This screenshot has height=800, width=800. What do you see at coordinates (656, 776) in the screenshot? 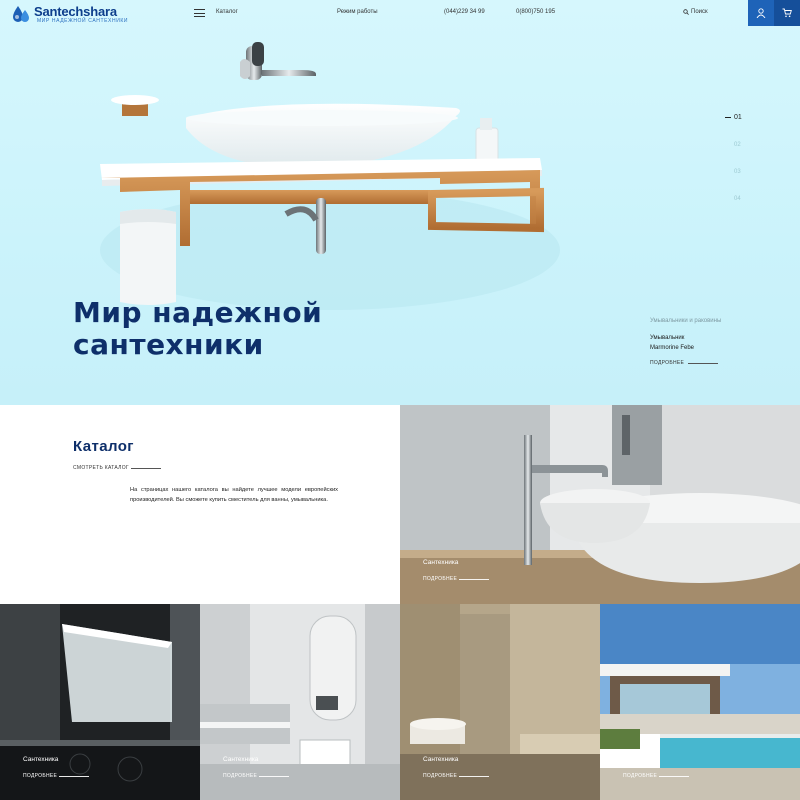
I see `tile-5-more-link: ПОДРОБНЕЕ` at bounding box center [656, 776].